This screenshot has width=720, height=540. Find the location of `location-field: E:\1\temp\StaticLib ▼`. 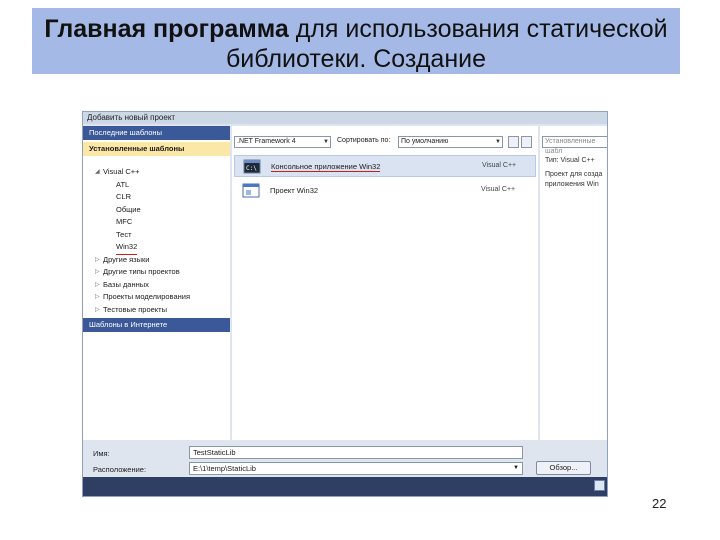

location-field: E:\1\temp\StaticLib ▼ is located at coordinates (356, 468).